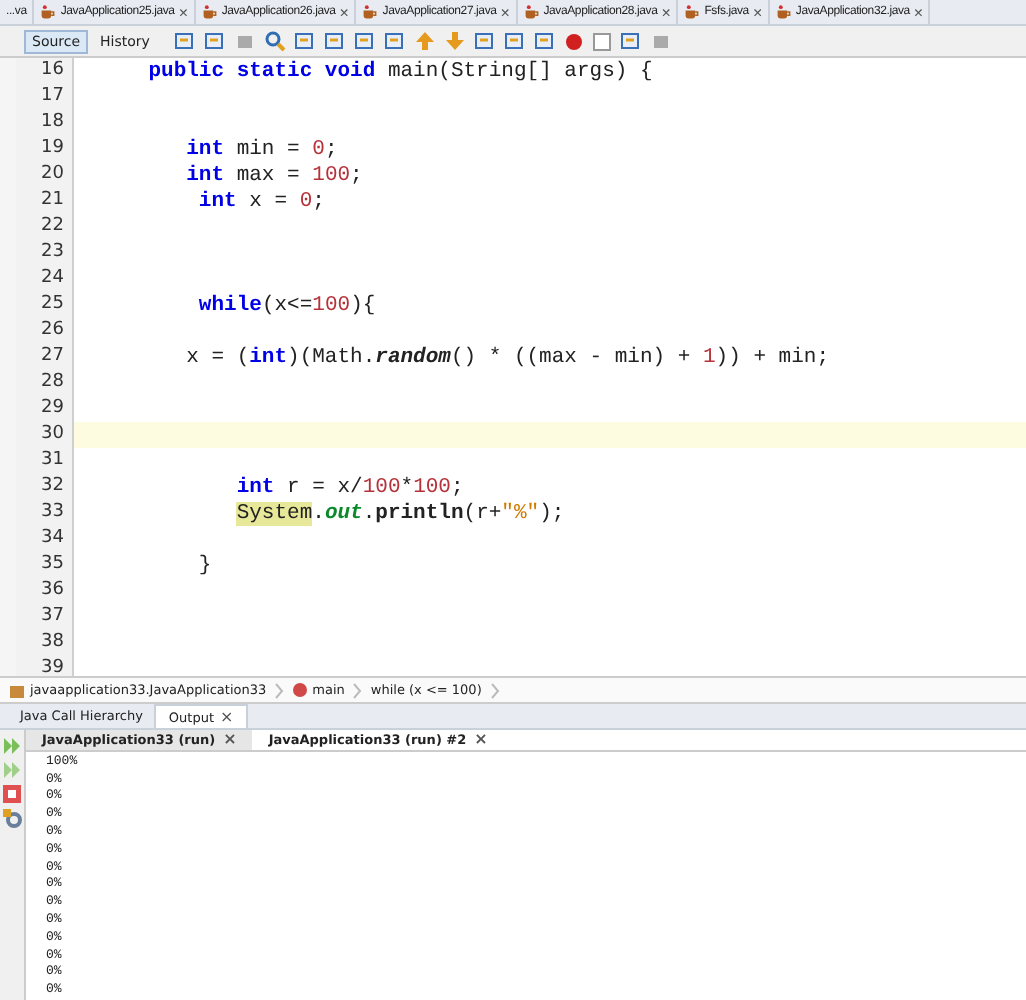  Describe the element at coordinates (45, 305) in the screenshot. I see `line-number: 25` at that location.